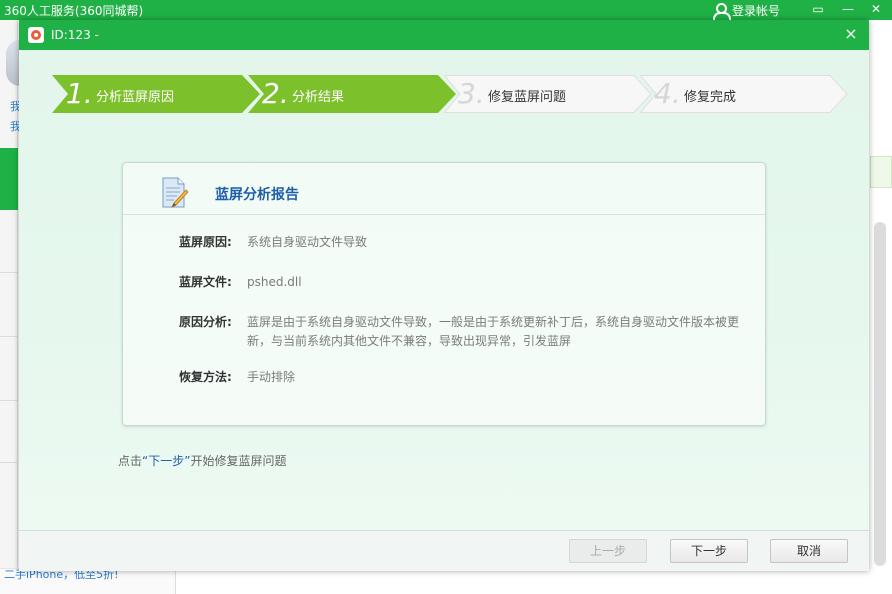 This screenshot has width=892, height=594. What do you see at coordinates (450, 94) in the screenshot?
I see `step-progress: 1. 分析蓝屏原因 2. 分析结果 3. 修复蓝屏问题 4. 修复完成` at bounding box center [450, 94].